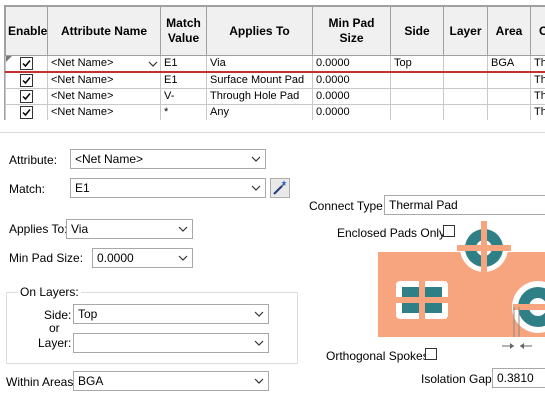 The image size is (545, 406). I want to click on table-row: <Net Name>E1Via0.0000Top BGATher, so click(275, 64).